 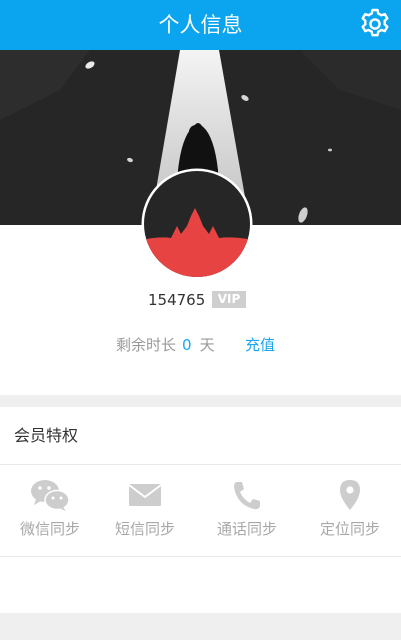 What do you see at coordinates (350, 495) in the screenshot?
I see `location-pin-icon` at bounding box center [350, 495].